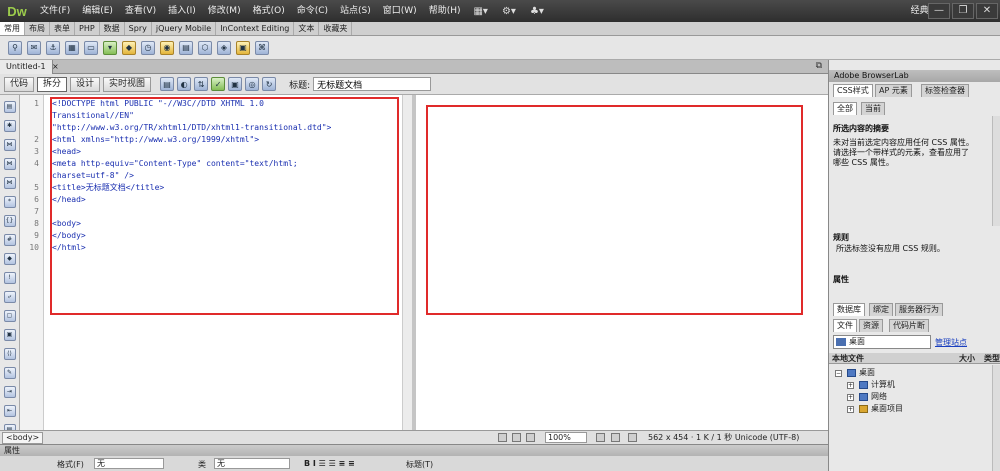  Describe the element at coordinates (882, 342) in the screenshot. I see `site-select: 桌面` at that location.